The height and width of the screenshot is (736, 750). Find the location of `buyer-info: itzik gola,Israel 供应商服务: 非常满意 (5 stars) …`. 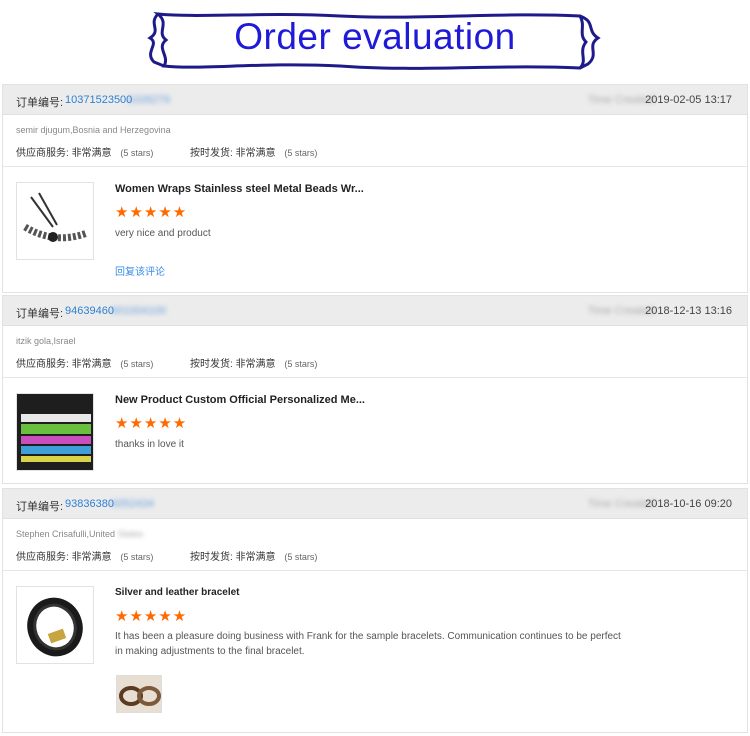

buyer-info: itzik gola,Israel 供应商服务: 非常满意 (5 stars) … is located at coordinates (375, 352).